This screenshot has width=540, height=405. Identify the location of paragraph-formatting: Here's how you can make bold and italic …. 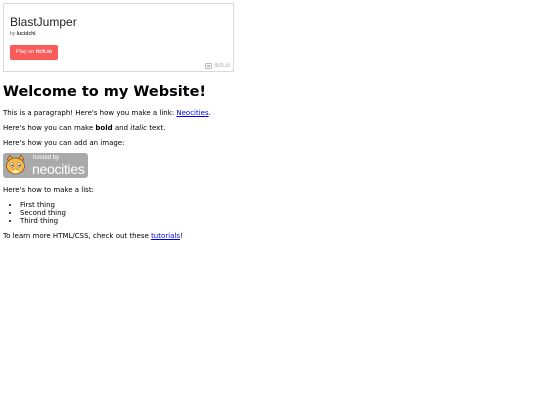
(84, 128).